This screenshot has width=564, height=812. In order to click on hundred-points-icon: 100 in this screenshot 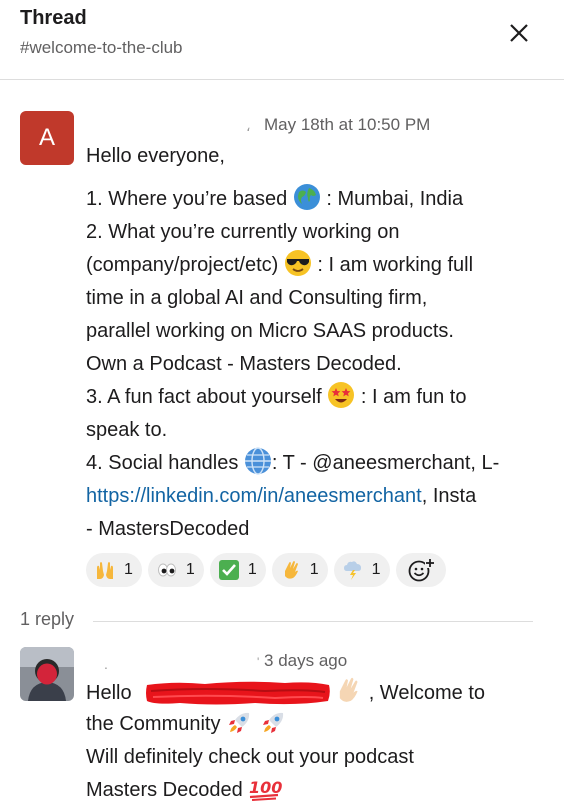, I will do `click(265, 789)`.